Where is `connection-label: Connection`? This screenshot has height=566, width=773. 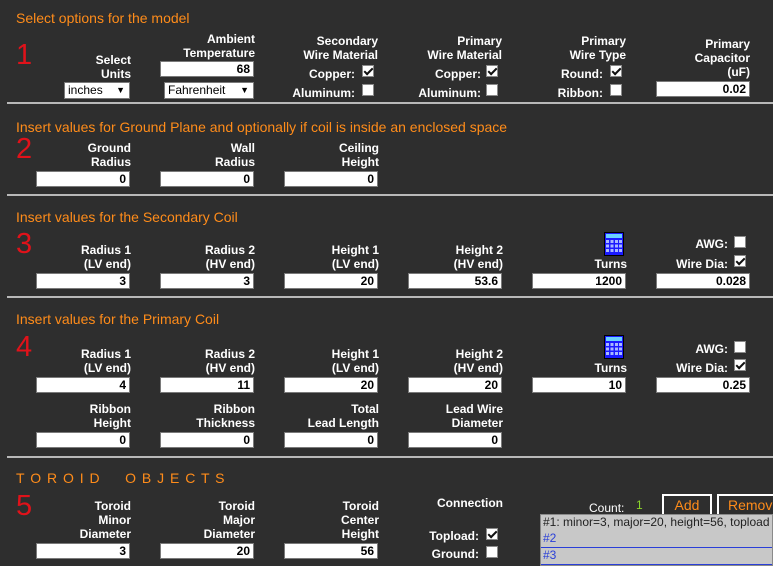 connection-label: Connection is located at coordinates (470, 503).